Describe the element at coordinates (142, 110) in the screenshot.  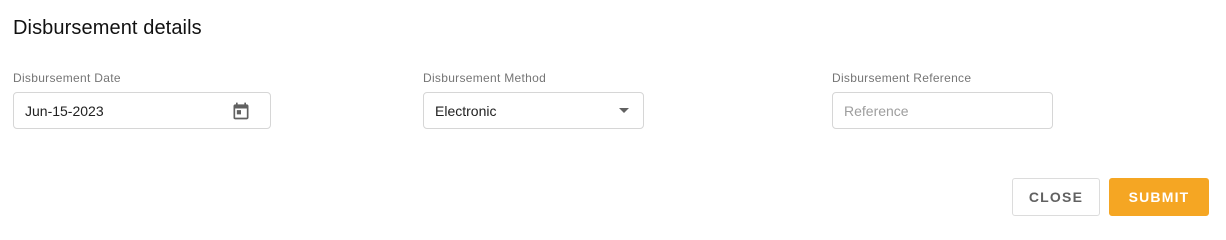
I see `disbursement-date-input: Jun-15-2023` at that location.